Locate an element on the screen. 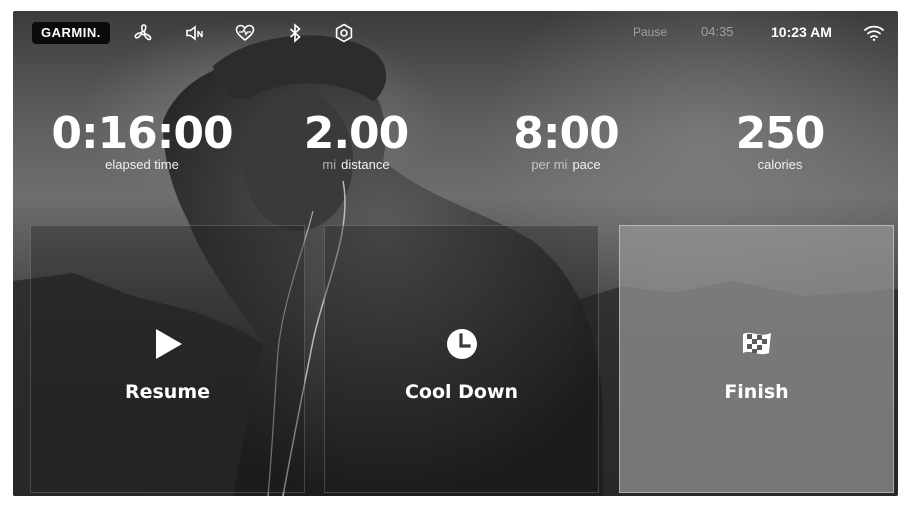 The image size is (912, 507). pace-caption: per mi pace is located at coordinates (566, 165).